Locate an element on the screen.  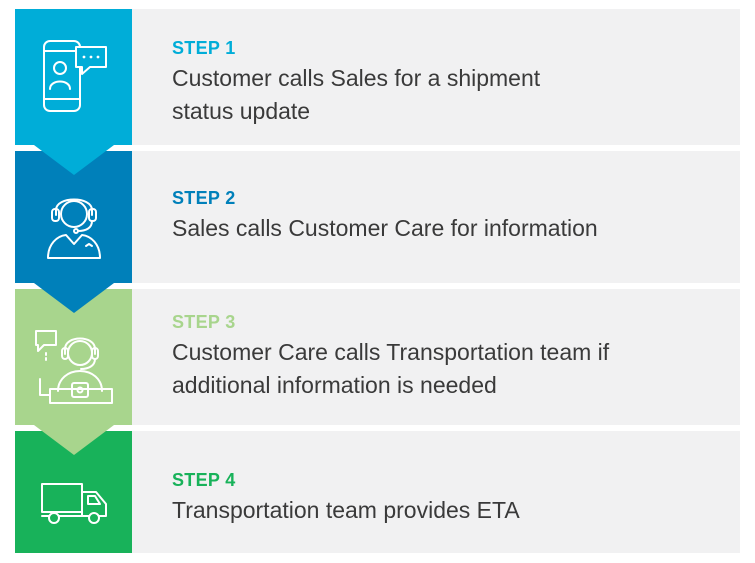
headset-agent-icon is located at coordinates (73, 228).